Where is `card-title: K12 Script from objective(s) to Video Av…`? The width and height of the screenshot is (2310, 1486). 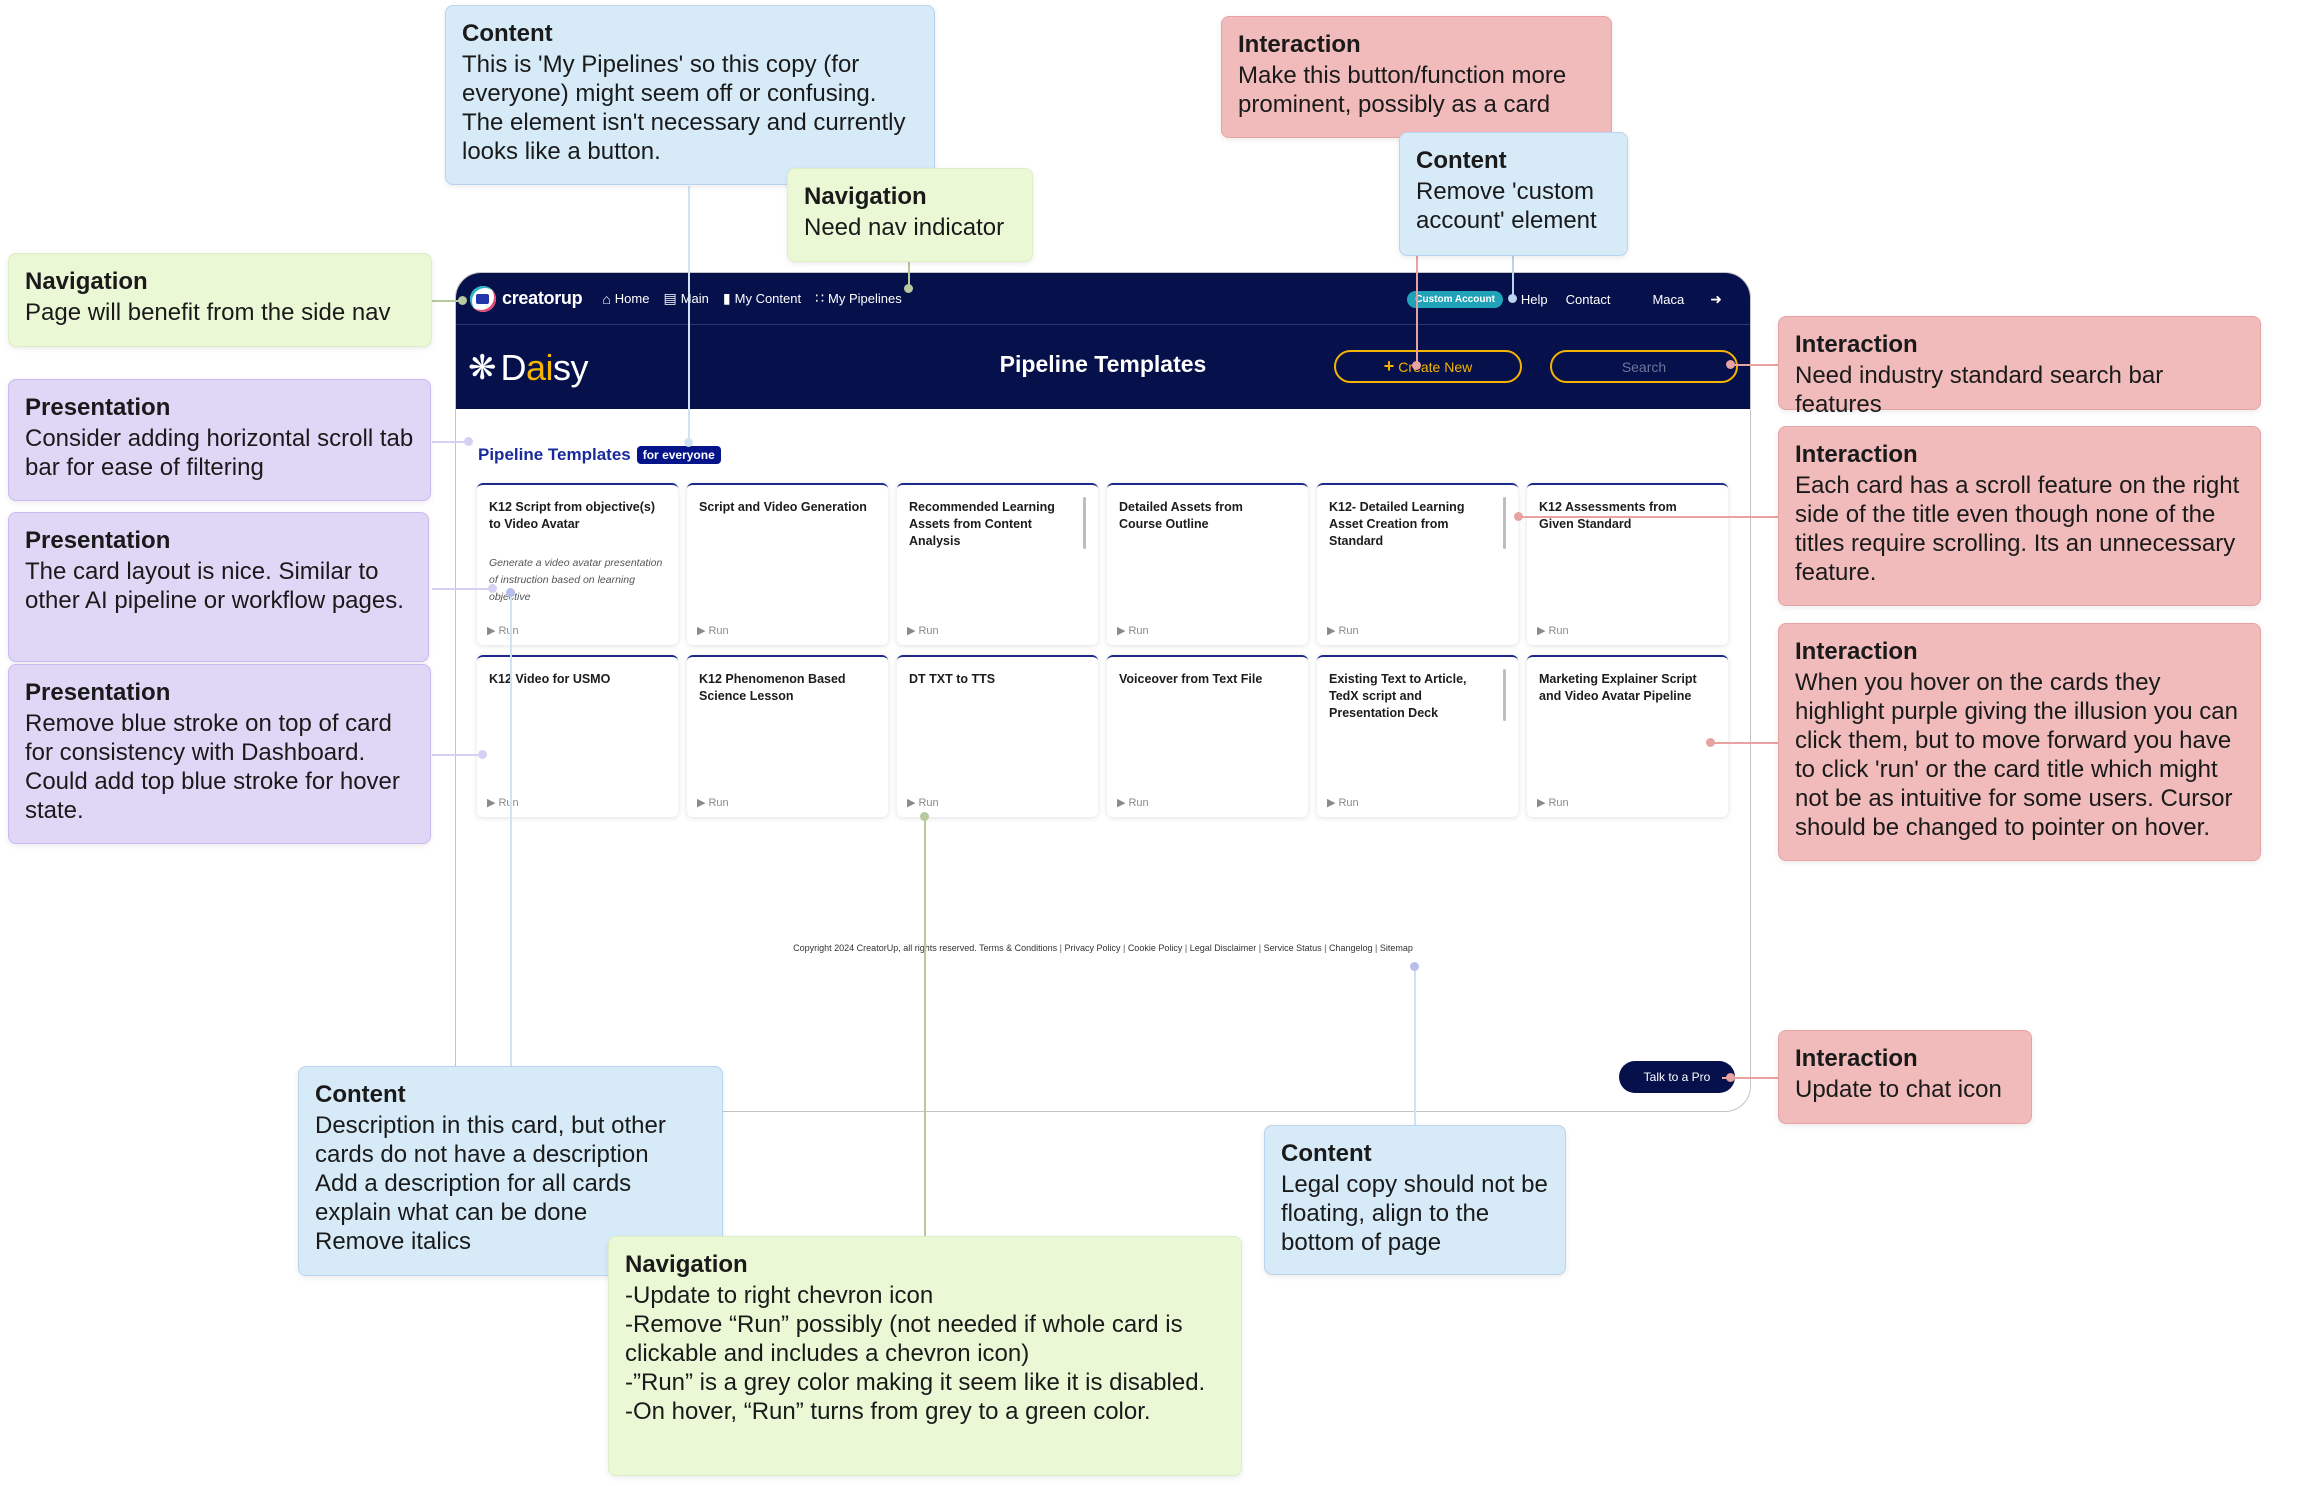 card-title: K12 Script from objective(s) to Video Av… is located at coordinates (573, 516).